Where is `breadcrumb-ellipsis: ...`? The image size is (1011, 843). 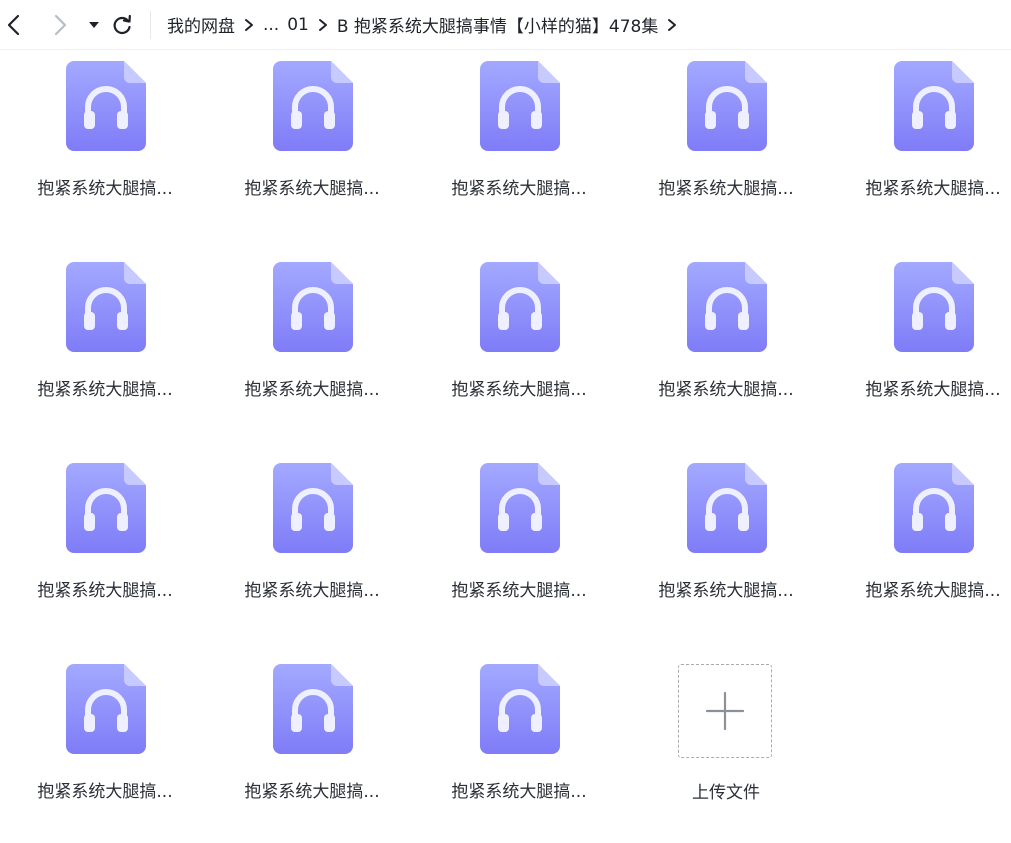
breadcrumb-ellipsis: ... is located at coordinates (271, 25).